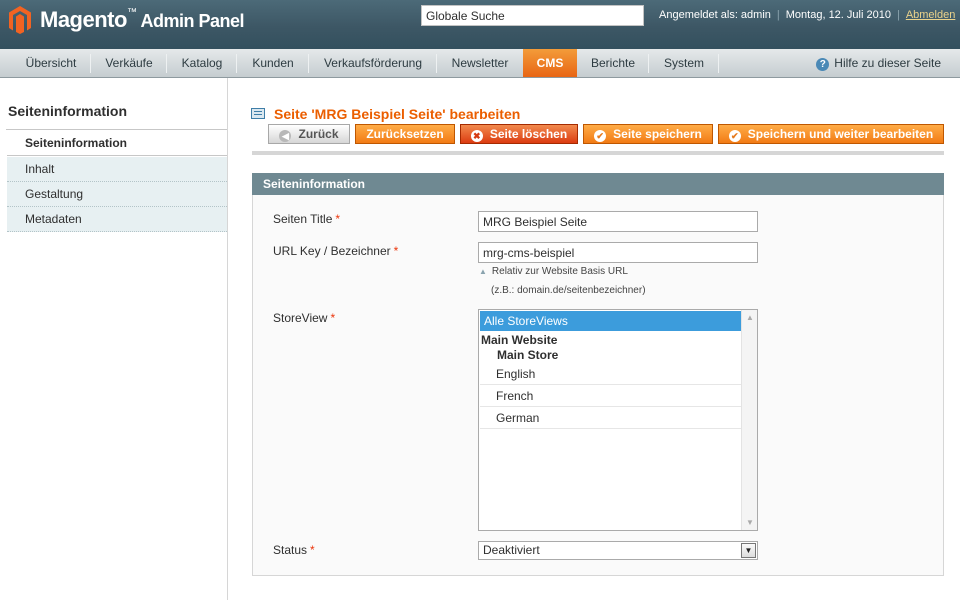 This screenshot has height=600, width=960. I want to click on nav-item-berichte: Berichte, so click(613, 63).